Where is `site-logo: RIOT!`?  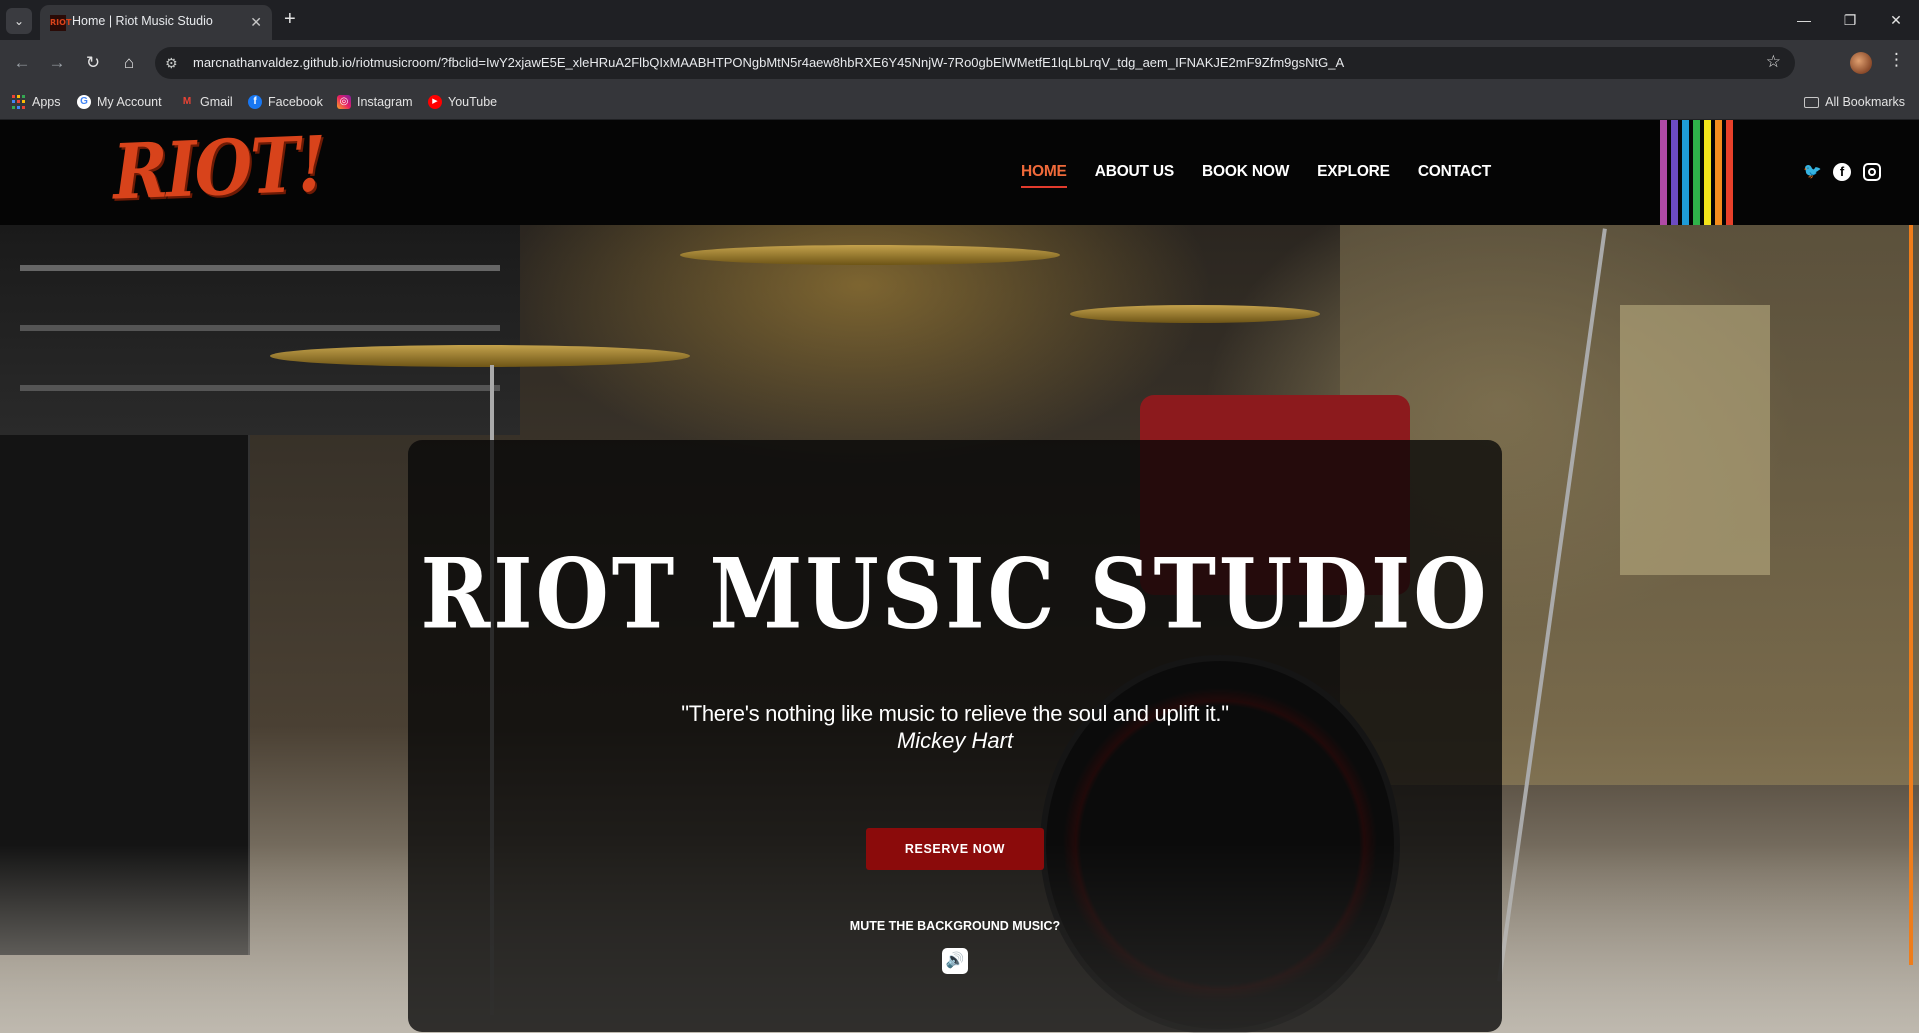
site-logo: RIOT! is located at coordinates (219, 168).